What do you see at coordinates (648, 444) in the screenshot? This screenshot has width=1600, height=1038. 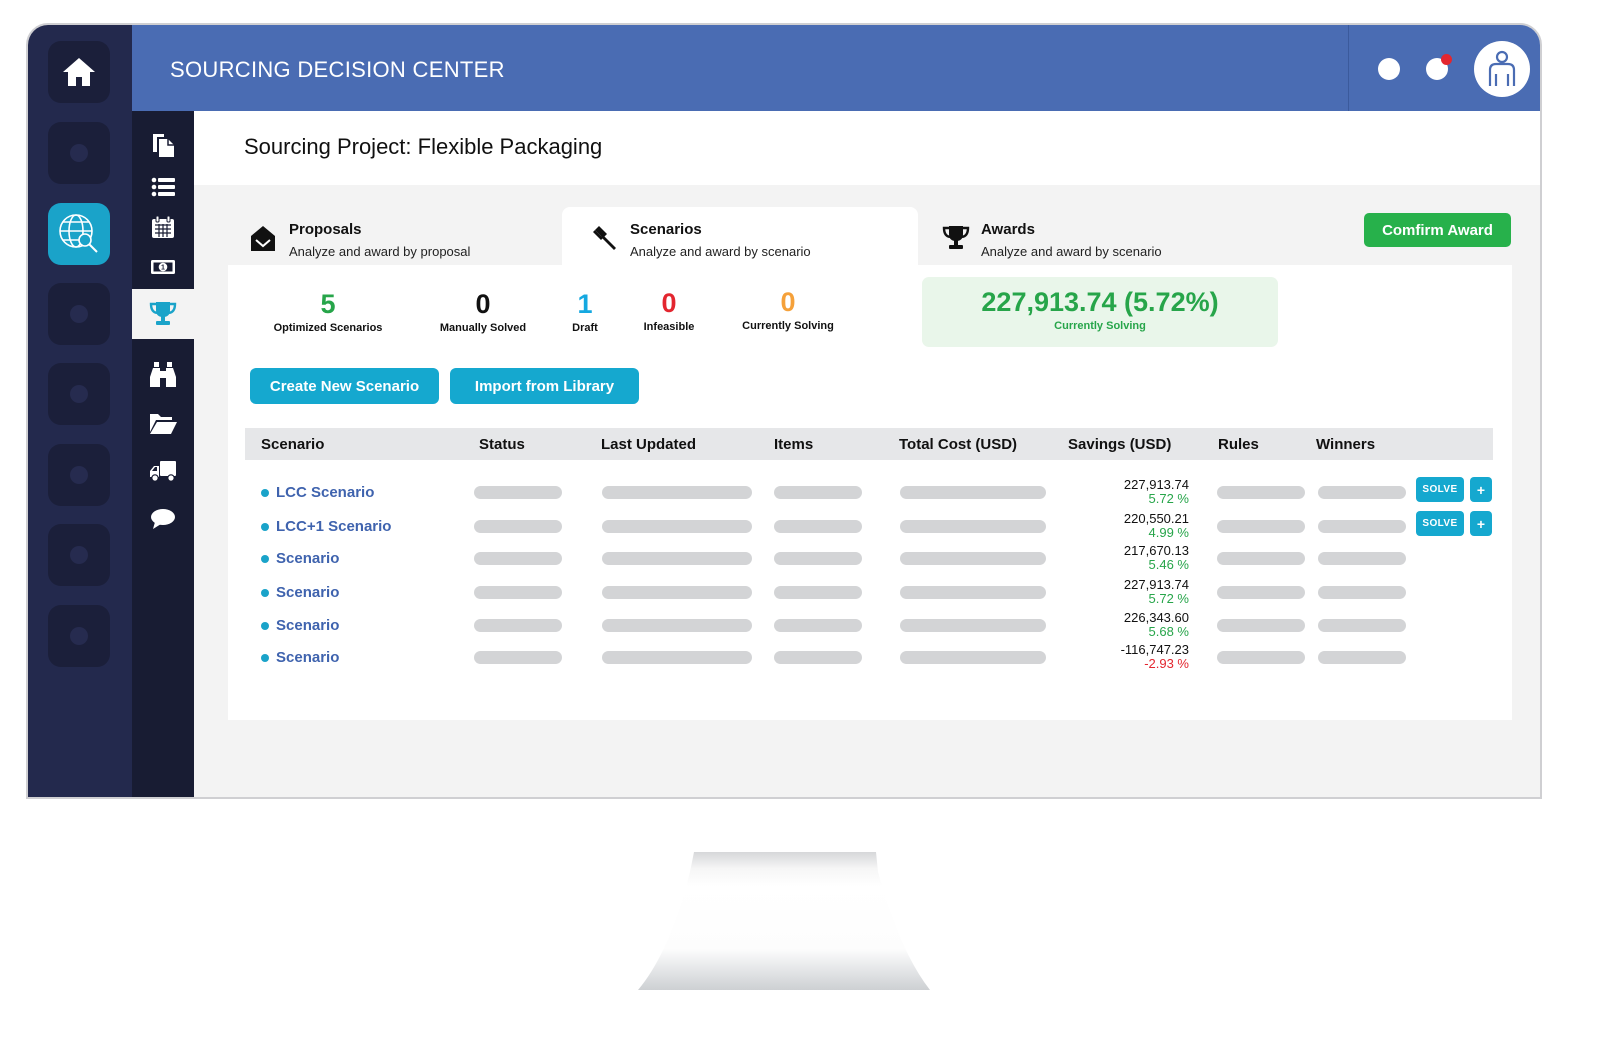 I see `col-last-updated: Last Updated` at bounding box center [648, 444].